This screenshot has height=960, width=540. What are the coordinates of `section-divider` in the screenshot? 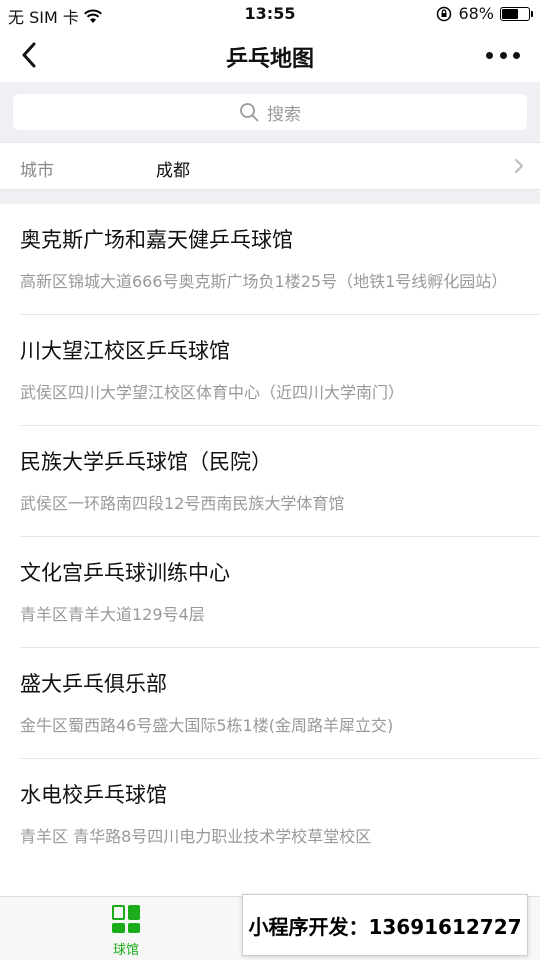 It's located at (270, 197).